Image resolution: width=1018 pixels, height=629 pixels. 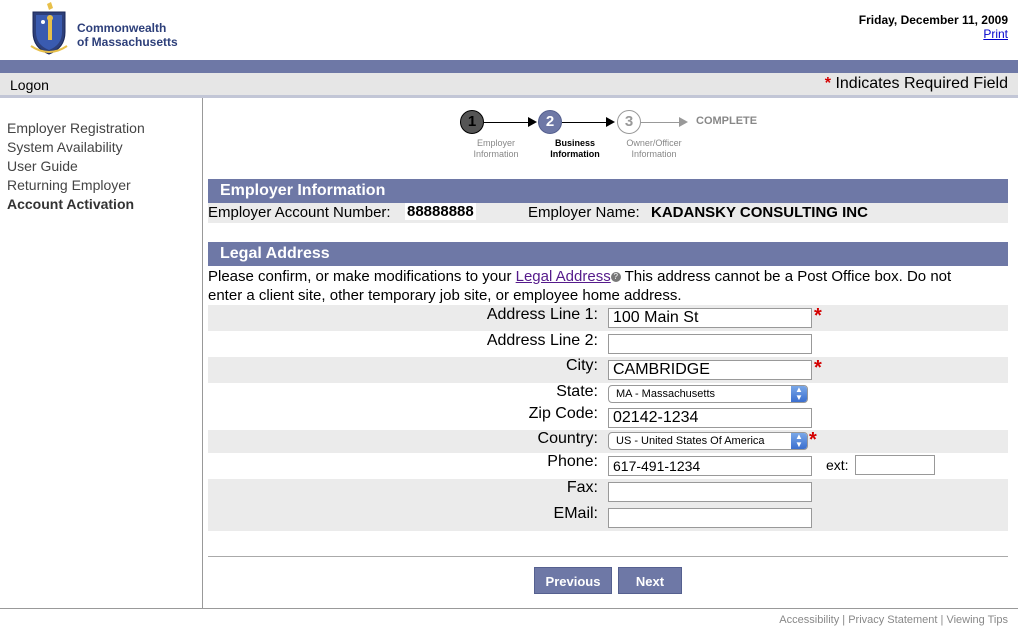 What do you see at coordinates (575, 513) in the screenshot?
I see `email-label: EMail:` at bounding box center [575, 513].